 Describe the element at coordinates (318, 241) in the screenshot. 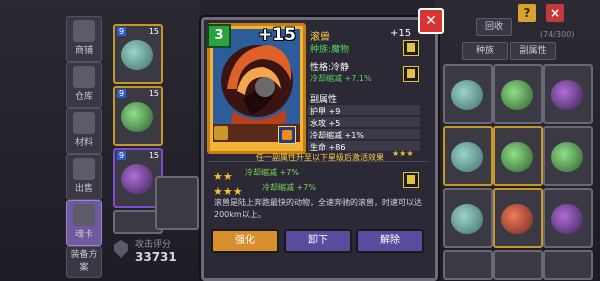

I see `unequip-button: 卸下` at that location.